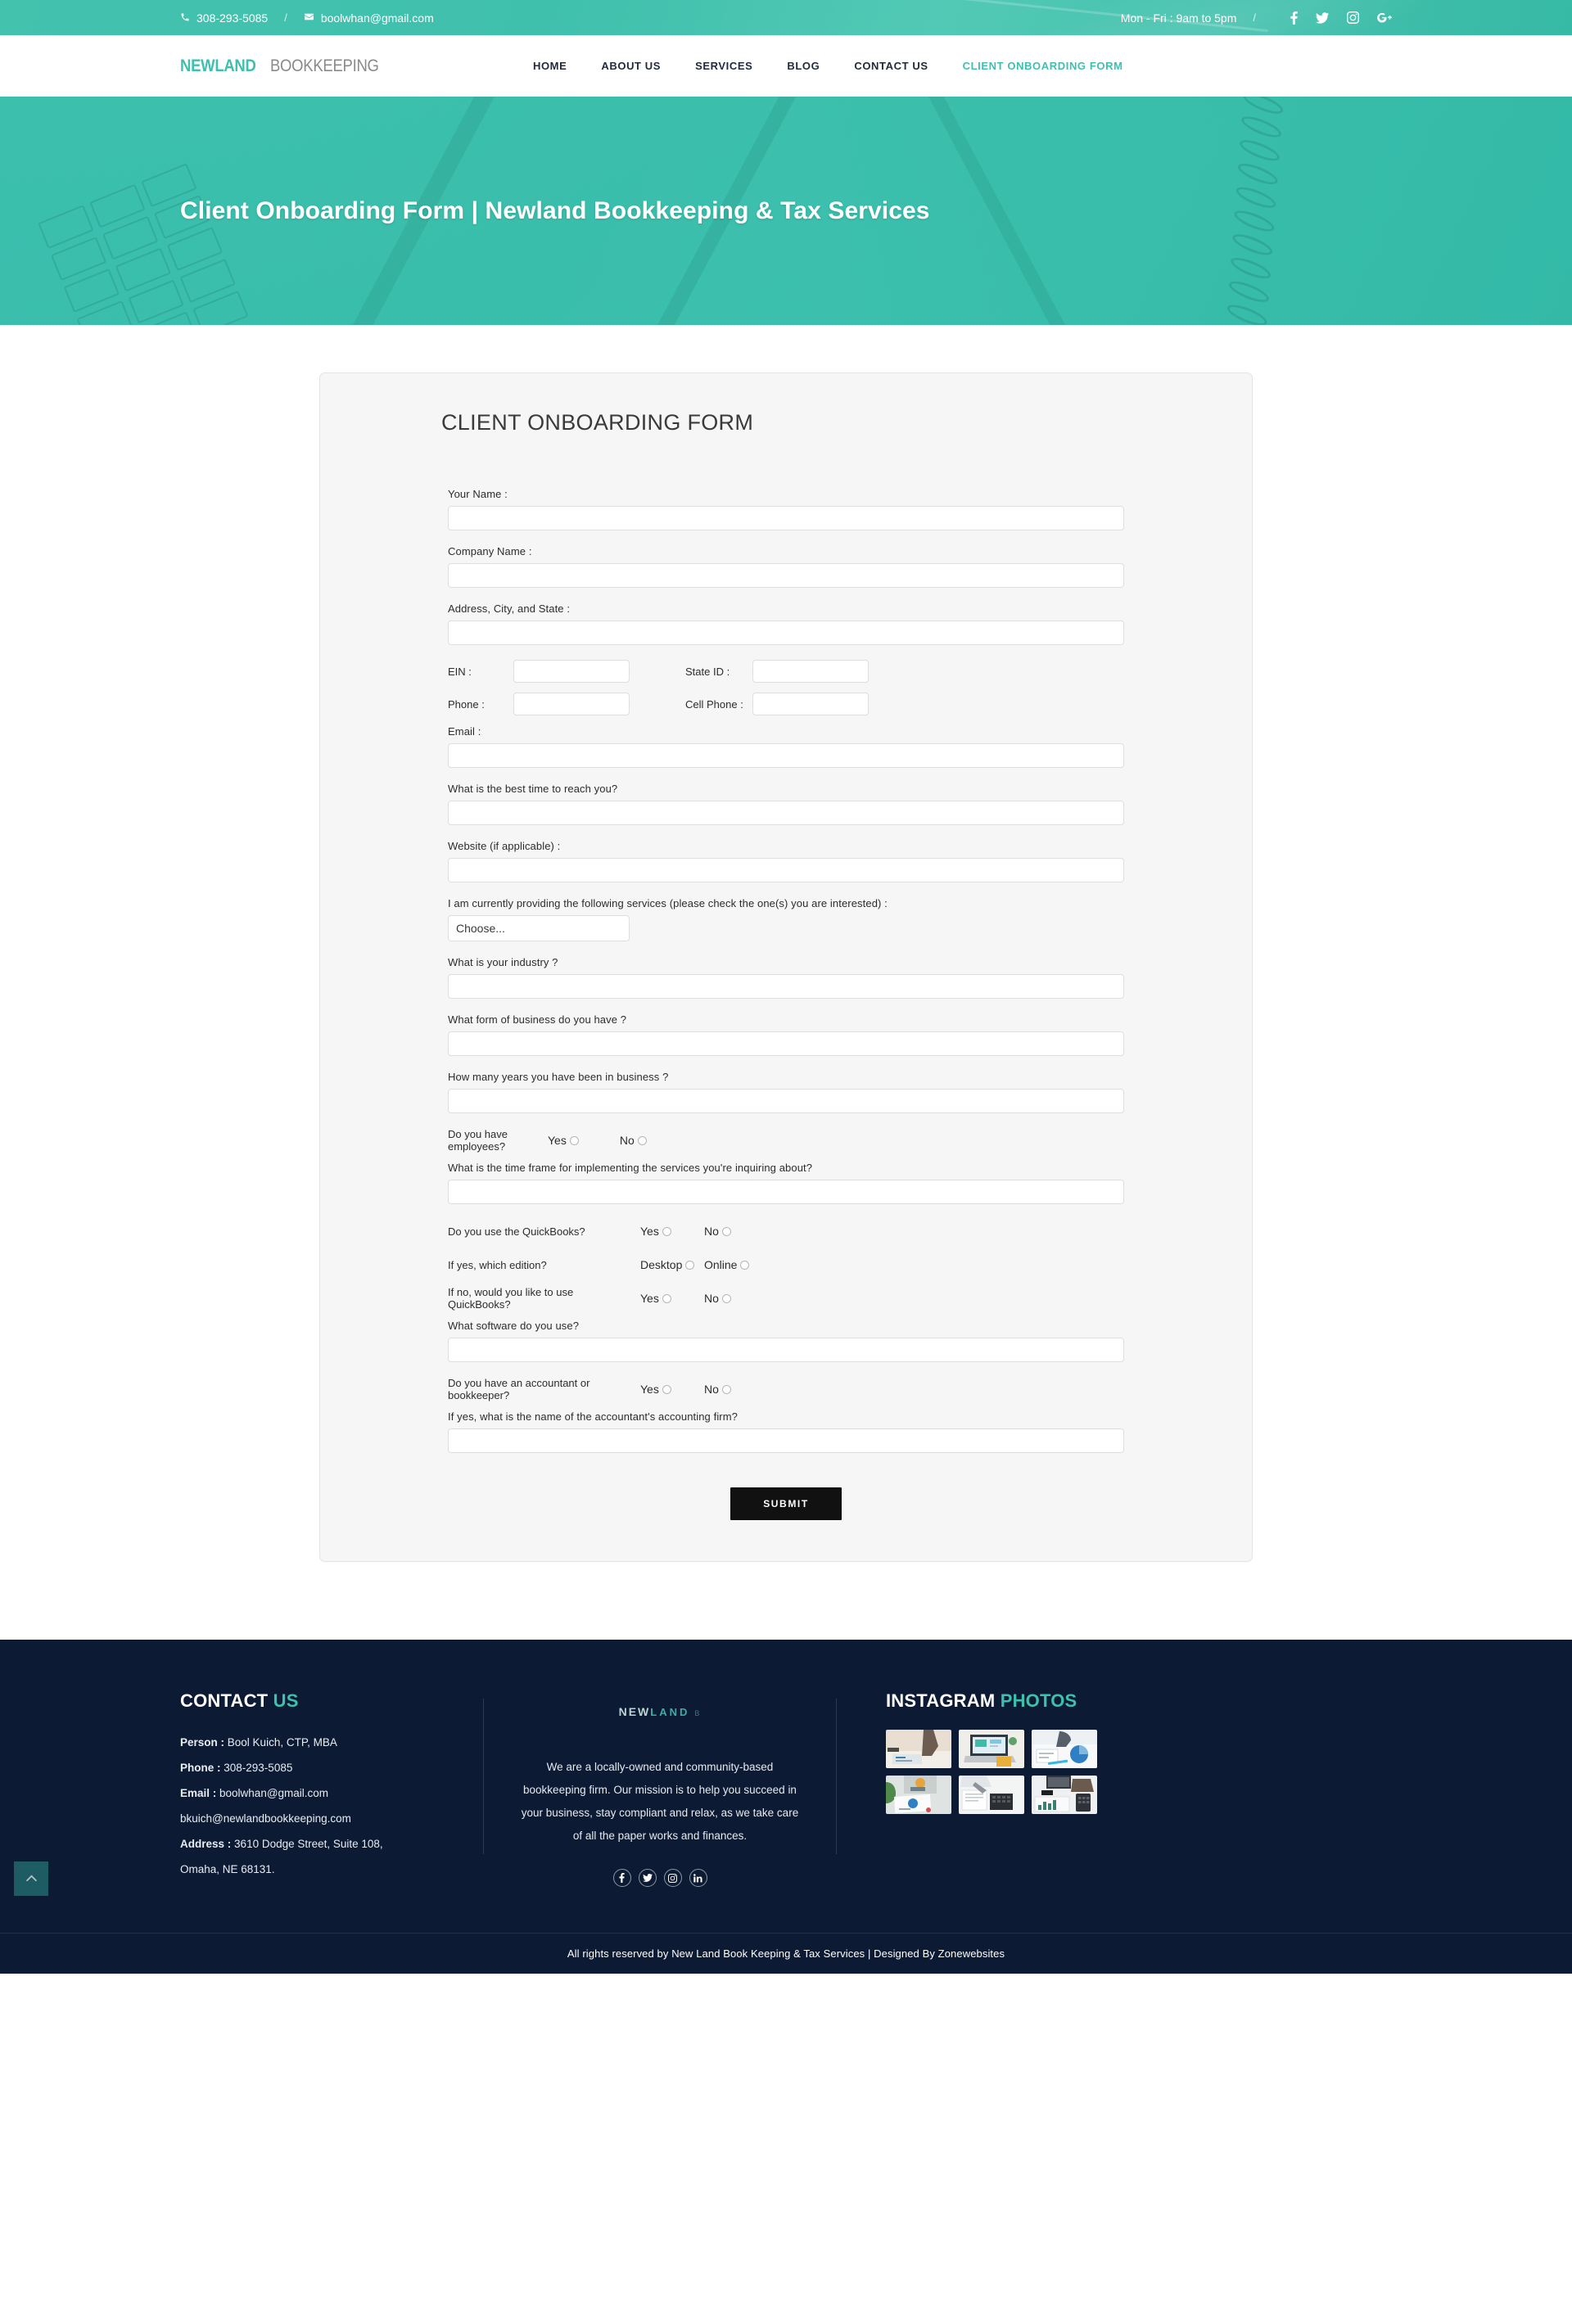 The height and width of the screenshot is (2324, 1572). I want to click on google-plus-icon, so click(1384, 17).